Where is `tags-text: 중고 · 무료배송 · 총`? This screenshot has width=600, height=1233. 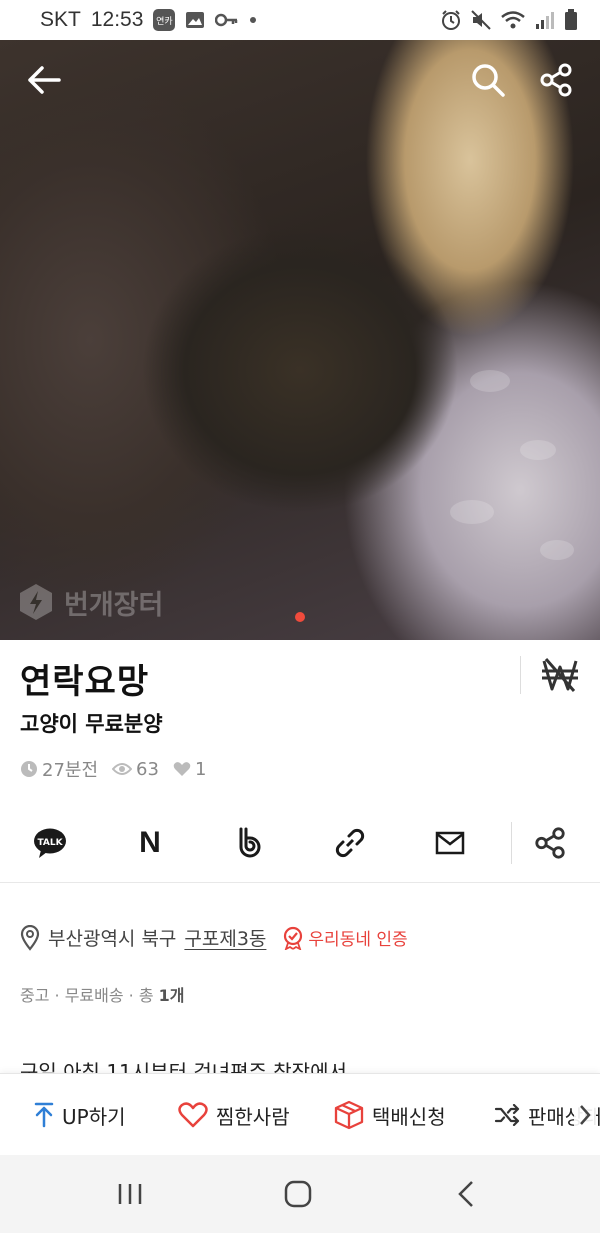
tags-text: 중고 · 무료배송 · 총 is located at coordinates (89, 995).